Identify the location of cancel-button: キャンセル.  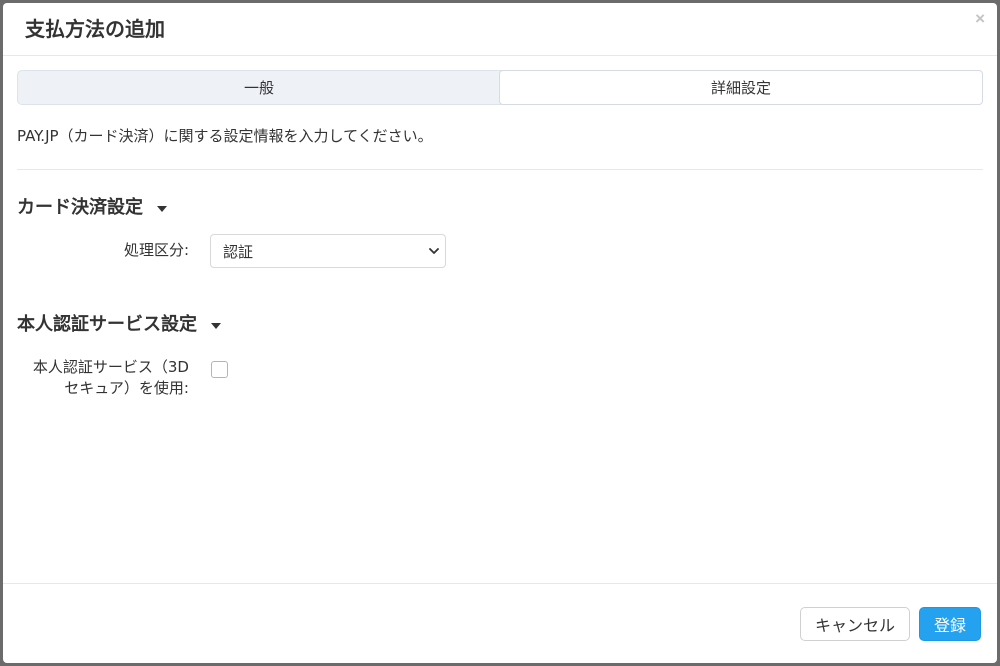
(855, 624).